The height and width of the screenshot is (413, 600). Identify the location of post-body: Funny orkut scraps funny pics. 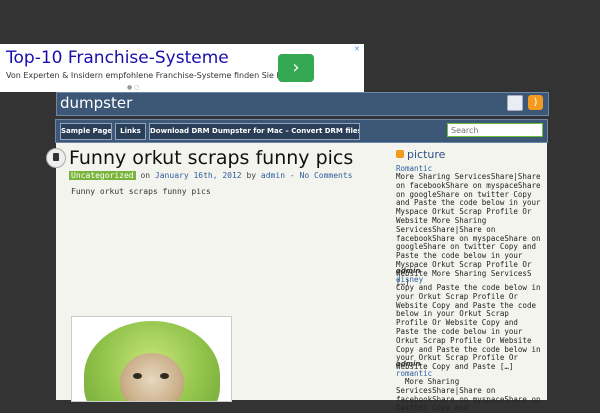
(141, 191).